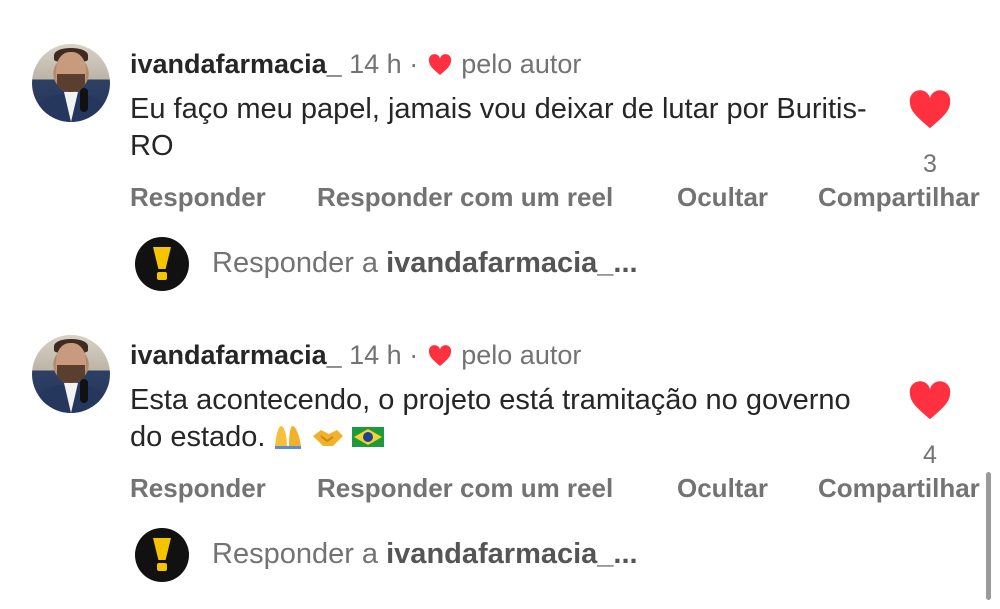 This screenshot has height=609, width=1000. Describe the element at coordinates (288, 437) in the screenshot. I see `folded-hands-icon` at that location.